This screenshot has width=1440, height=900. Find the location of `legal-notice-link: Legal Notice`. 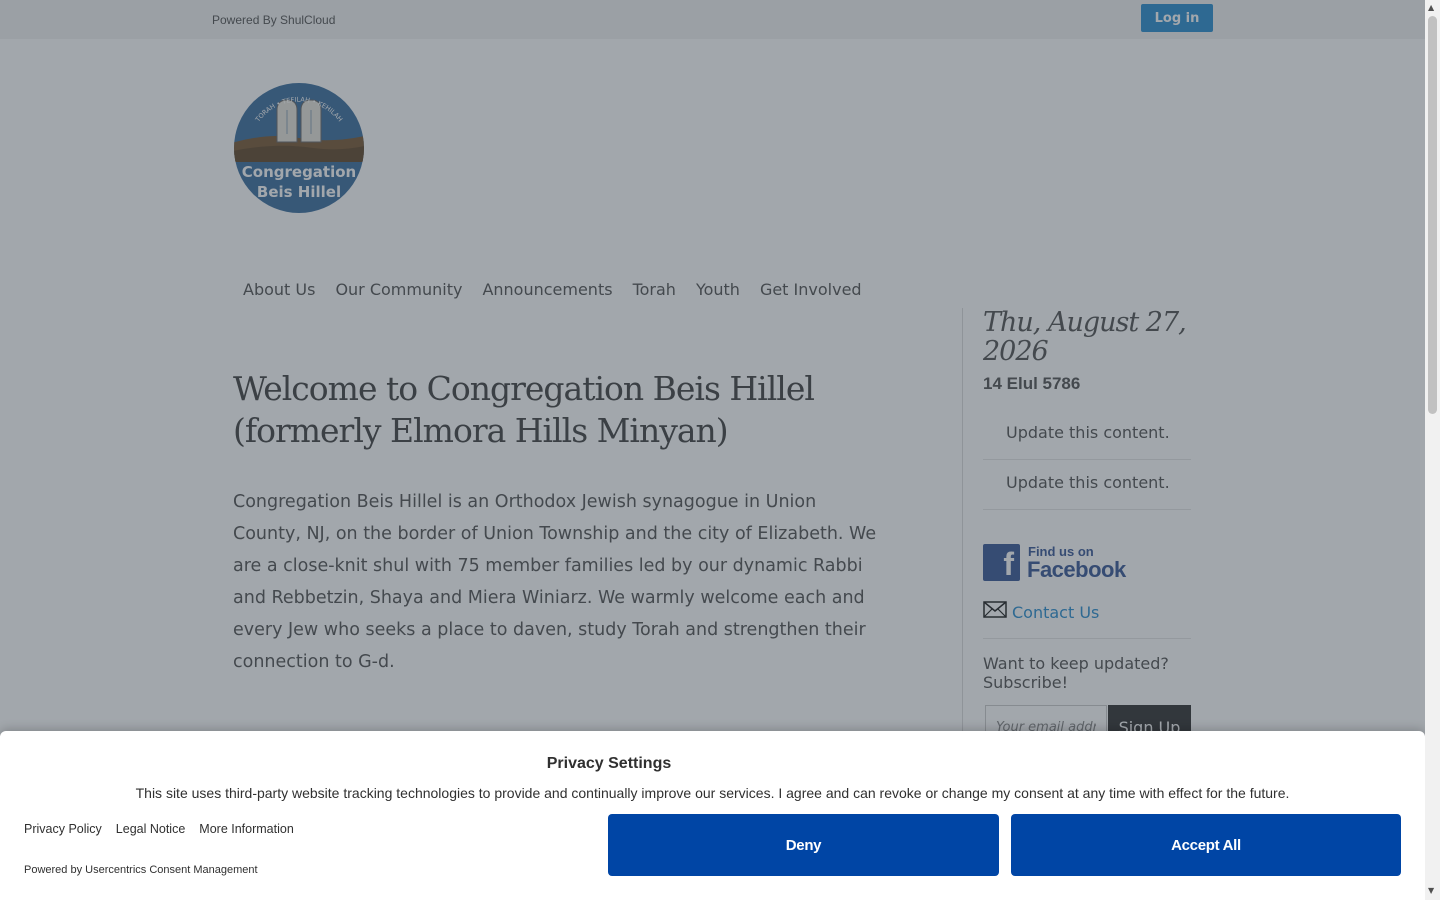

legal-notice-link: Legal Notice is located at coordinates (151, 829).